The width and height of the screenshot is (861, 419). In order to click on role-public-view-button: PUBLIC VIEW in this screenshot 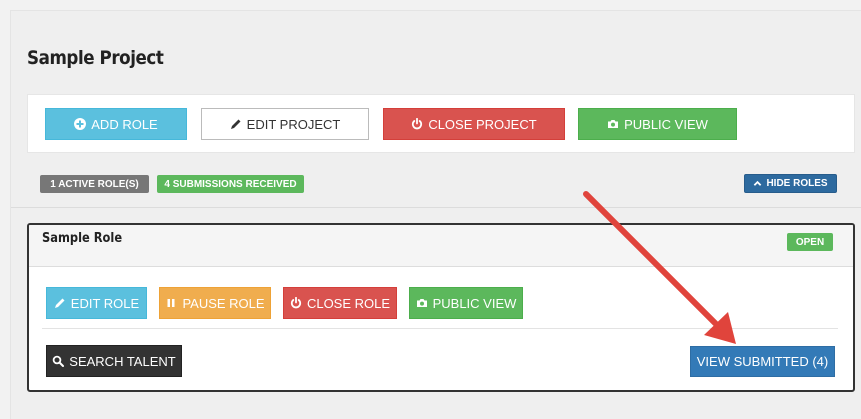, I will do `click(466, 303)`.